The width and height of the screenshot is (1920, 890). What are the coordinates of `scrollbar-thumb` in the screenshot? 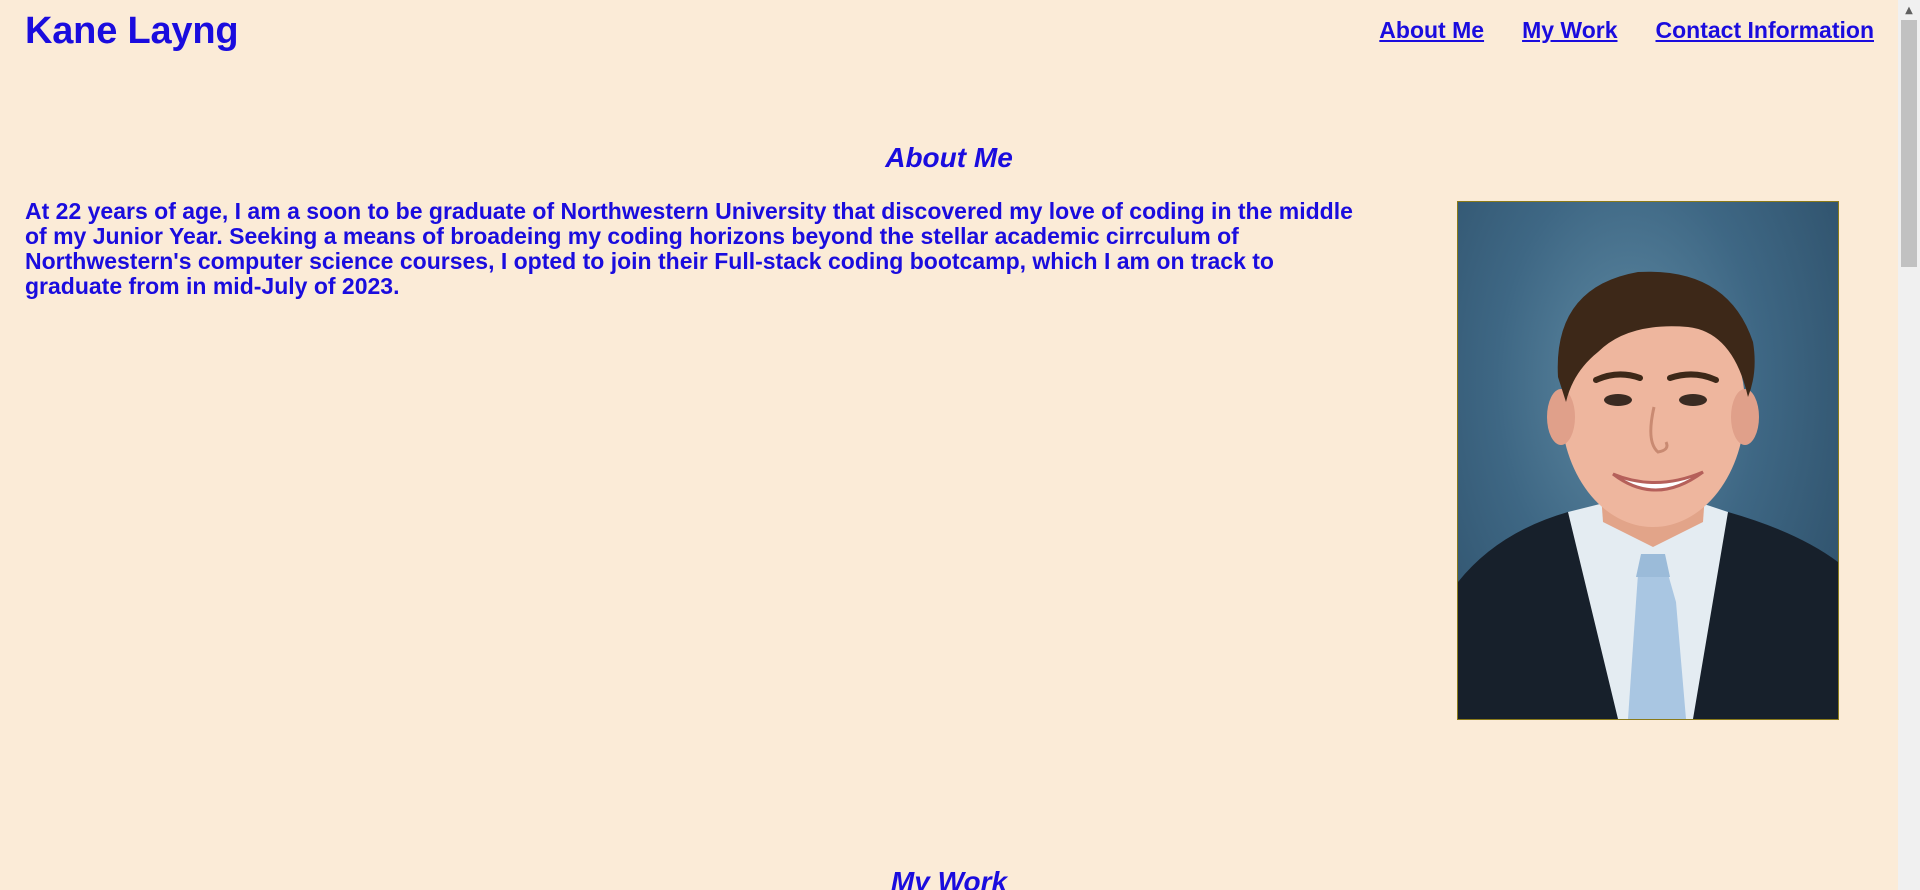 It's located at (1909, 143).